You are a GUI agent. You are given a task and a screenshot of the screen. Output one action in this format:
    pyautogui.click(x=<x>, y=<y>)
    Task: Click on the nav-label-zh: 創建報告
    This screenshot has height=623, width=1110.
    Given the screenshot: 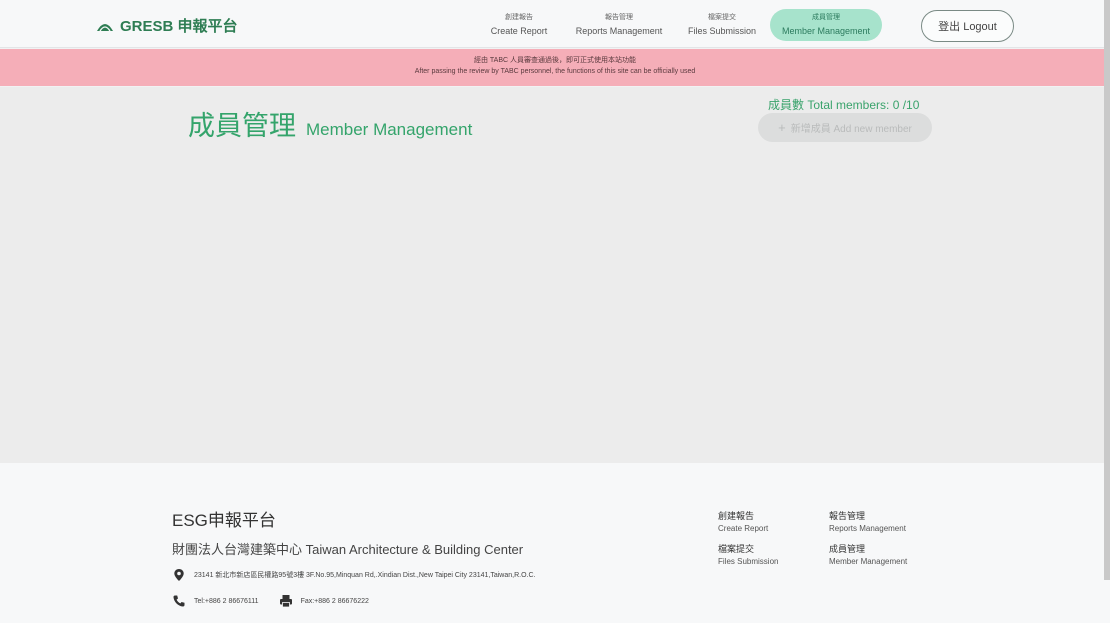 What is the action you would take?
    pyautogui.click(x=519, y=17)
    